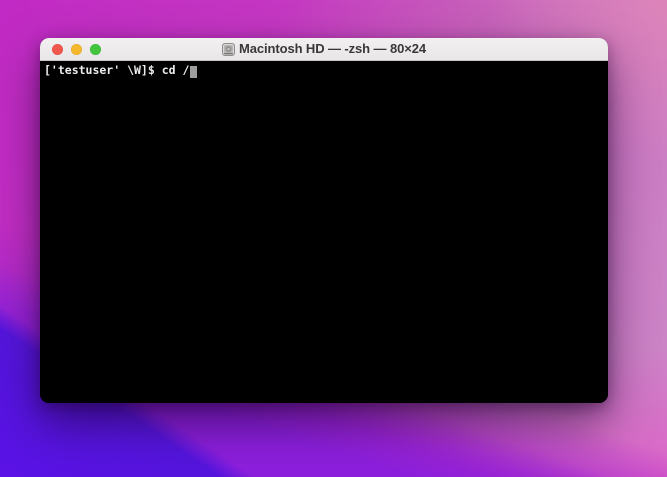 The image size is (667, 477). I want to click on zoom-button, so click(95, 49).